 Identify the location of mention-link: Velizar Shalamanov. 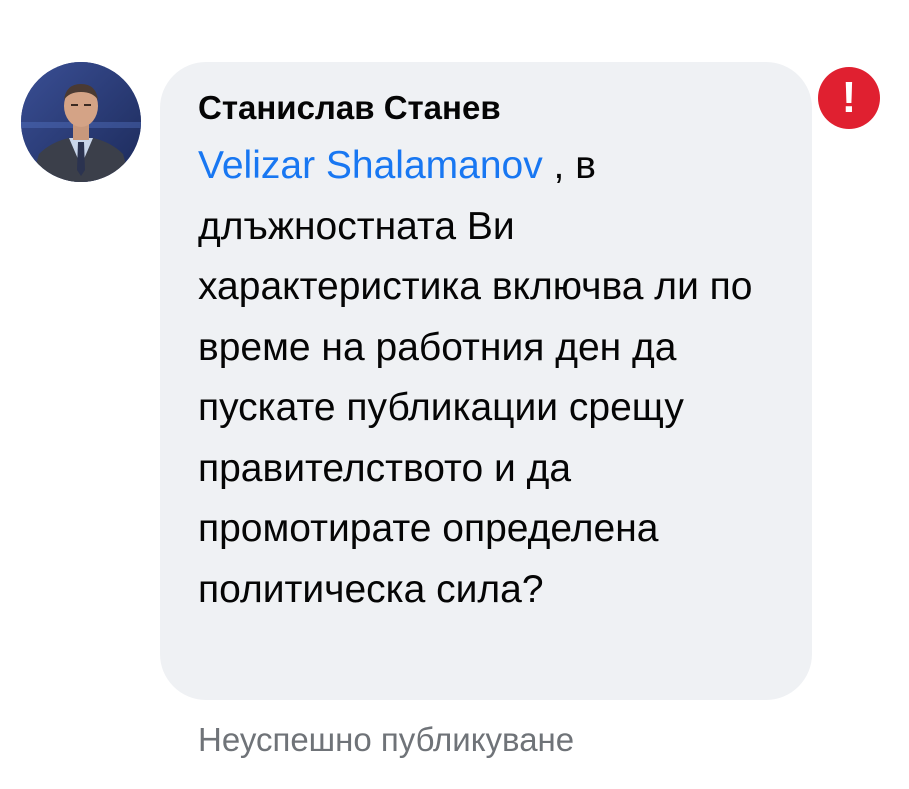
(370, 165).